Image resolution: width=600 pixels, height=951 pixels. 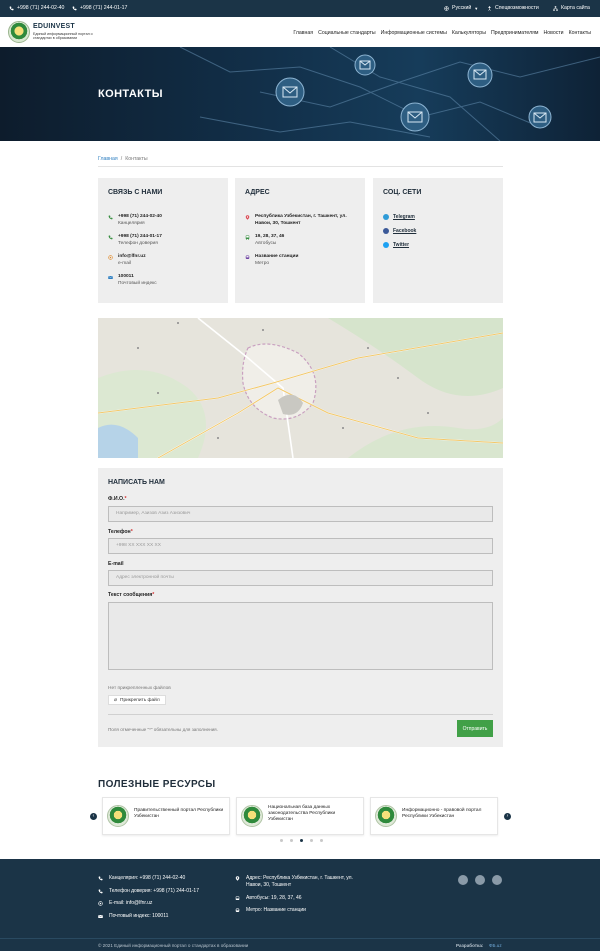 What do you see at coordinates (300, 636) in the screenshot?
I see `message-field` at bounding box center [300, 636].